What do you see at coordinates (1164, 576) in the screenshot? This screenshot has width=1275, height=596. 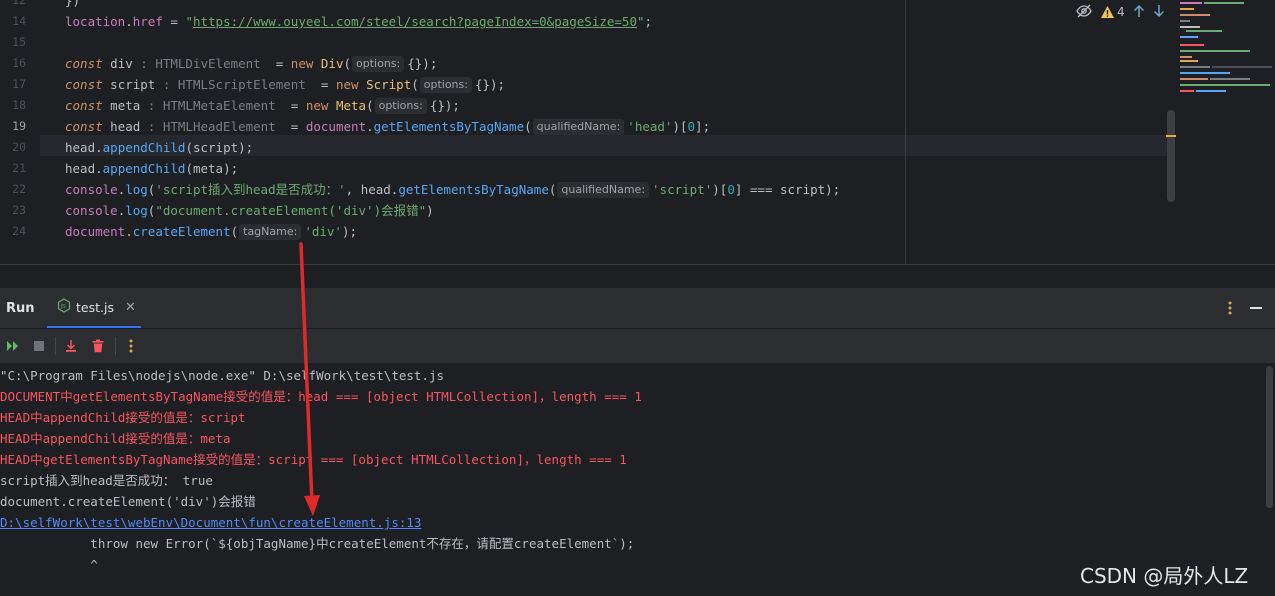 I see `csdn-watermark: CSDN @局外人LZ` at bounding box center [1164, 576].